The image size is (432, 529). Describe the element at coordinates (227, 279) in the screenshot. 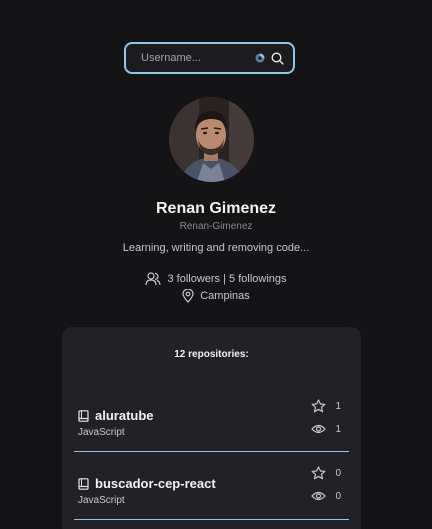

I see `followers-text: 3 followers | 5 followings` at that location.